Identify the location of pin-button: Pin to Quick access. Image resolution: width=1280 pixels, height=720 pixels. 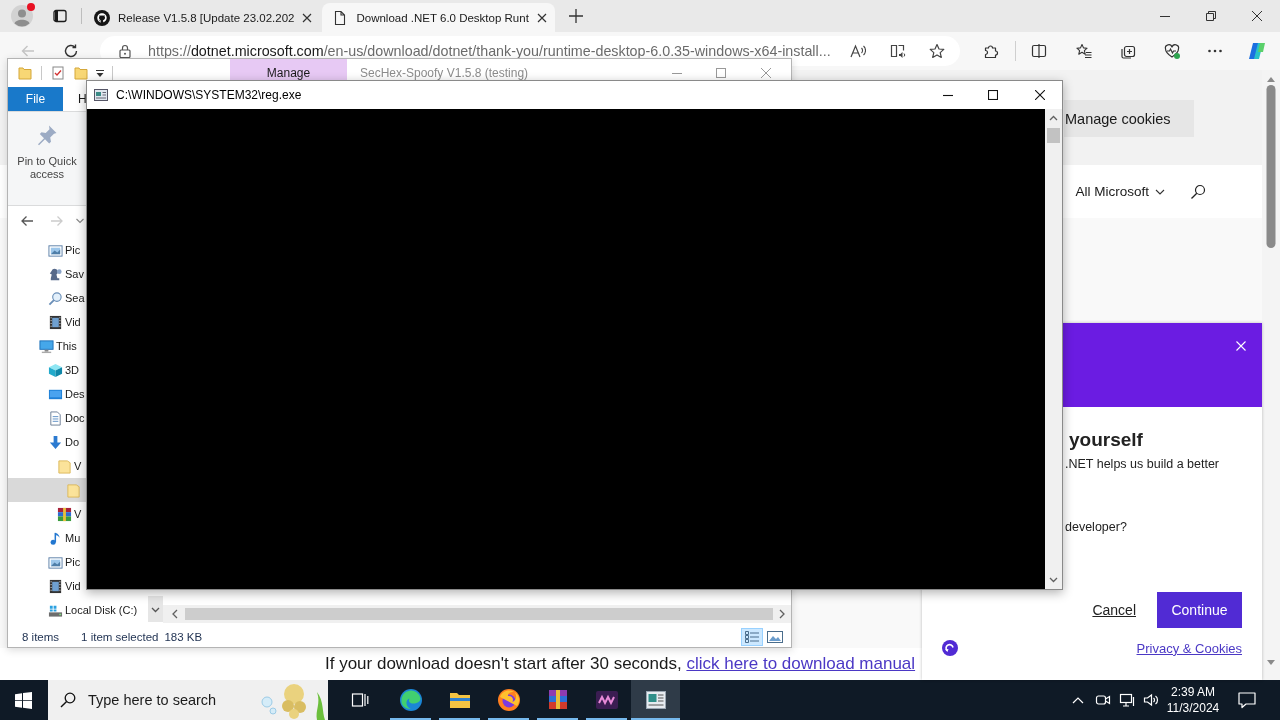
(47, 152).